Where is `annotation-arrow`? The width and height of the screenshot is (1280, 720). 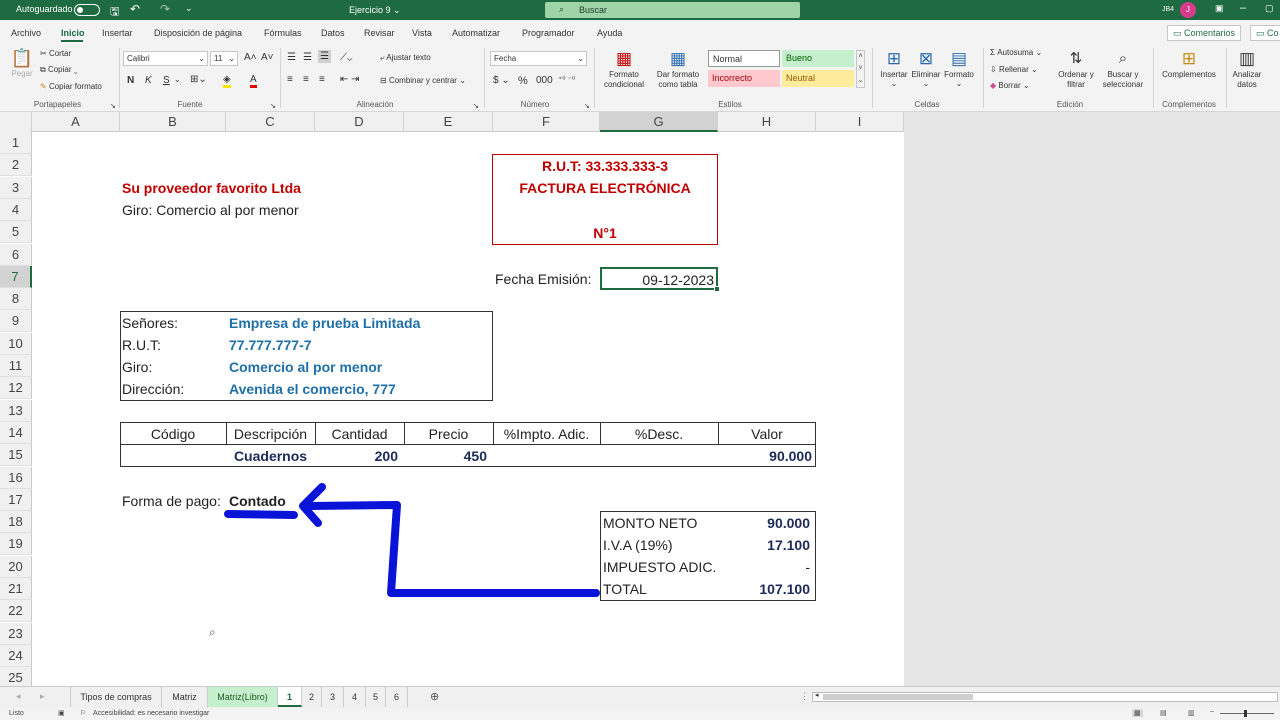 annotation-arrow is located at coordinates (412, 540).